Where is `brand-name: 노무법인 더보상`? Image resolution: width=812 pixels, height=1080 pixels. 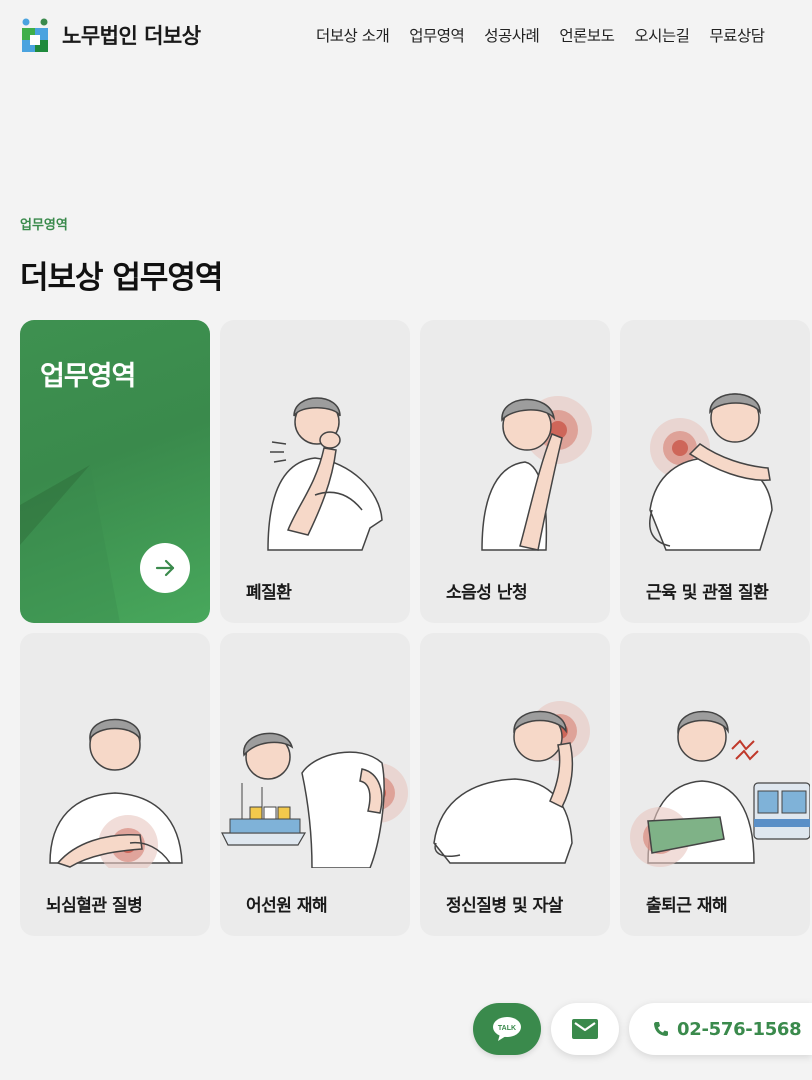 brand-name: 노무법인 더보상 is located at coordinates (131, 36).